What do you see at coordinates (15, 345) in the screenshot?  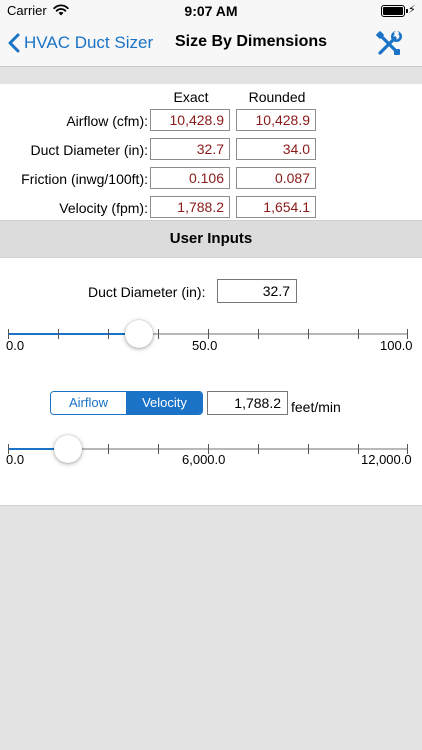 I see `diameter-scale-min: 0.0` at bounding box center [15, 345].